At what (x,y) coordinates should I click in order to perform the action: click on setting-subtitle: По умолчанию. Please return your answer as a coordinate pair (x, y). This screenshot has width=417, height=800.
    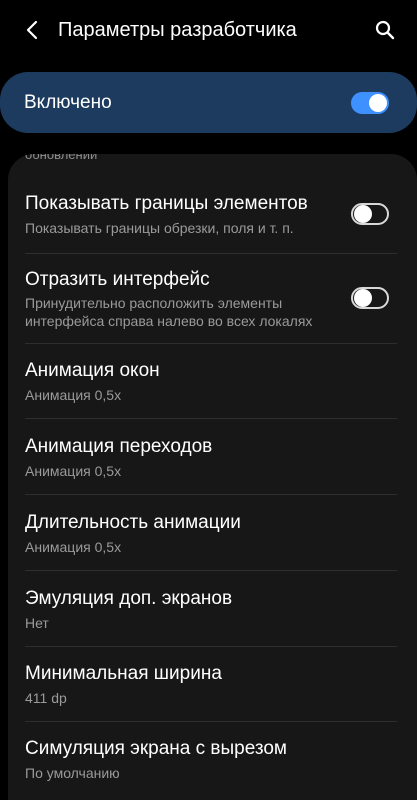
    Looking at the image, I should click on (72, 773).